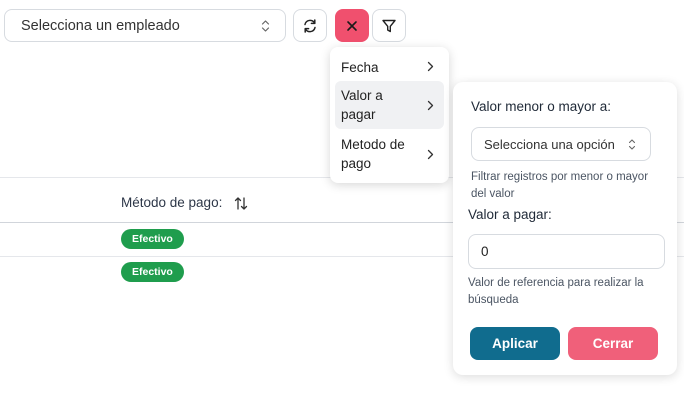 The image size is (684, 393). I want to click on apply-button: Aplicar, so click(515, 343).